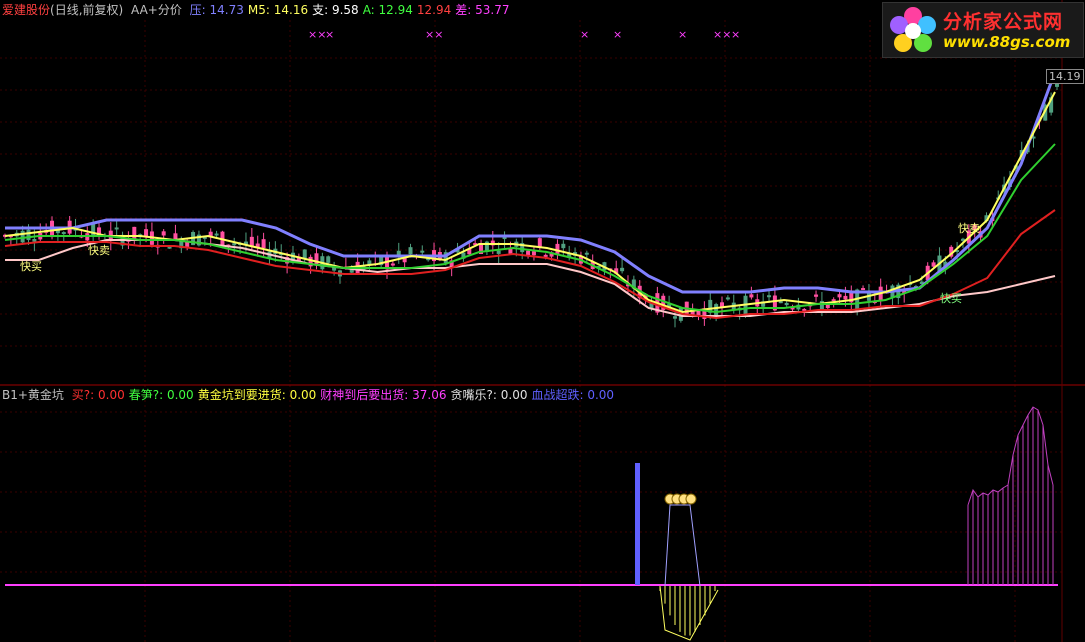  Describe the element at coordinates (146, 395) in the screenshot. I see `indicator-item-1: 春笋?:` at that location.